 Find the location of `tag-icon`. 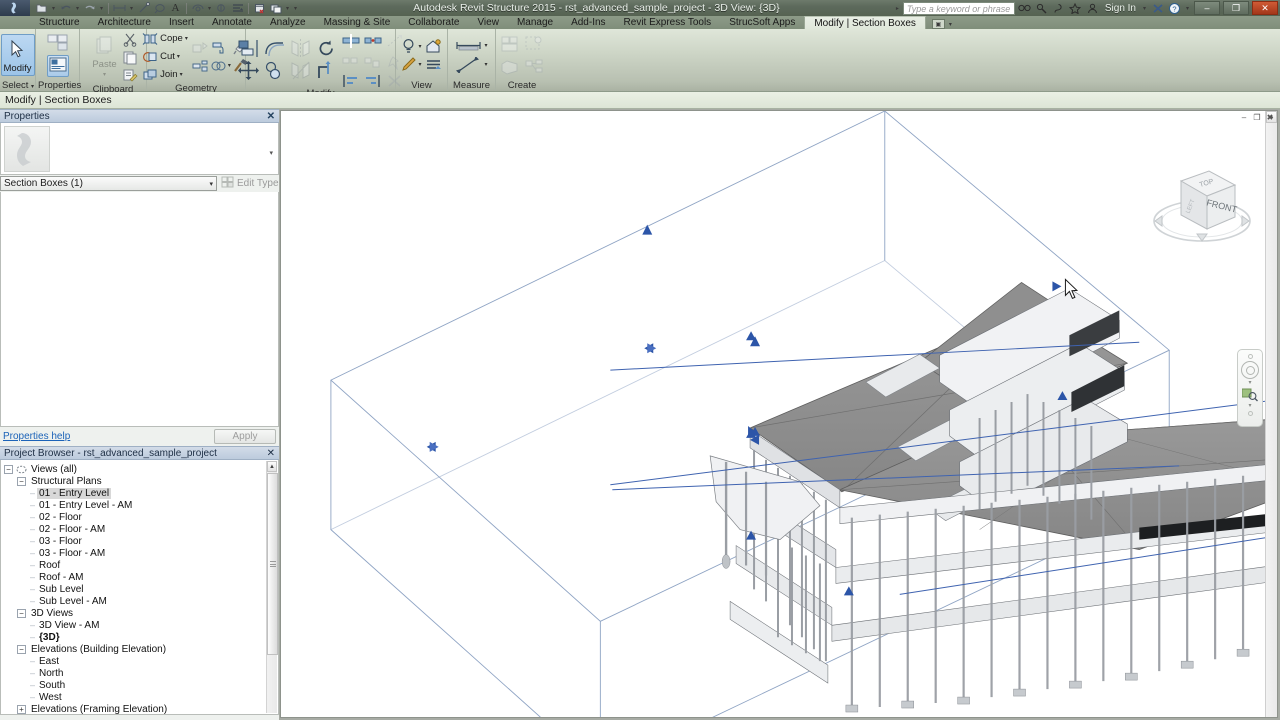

tag-icon is located at coordinates (159, 8).